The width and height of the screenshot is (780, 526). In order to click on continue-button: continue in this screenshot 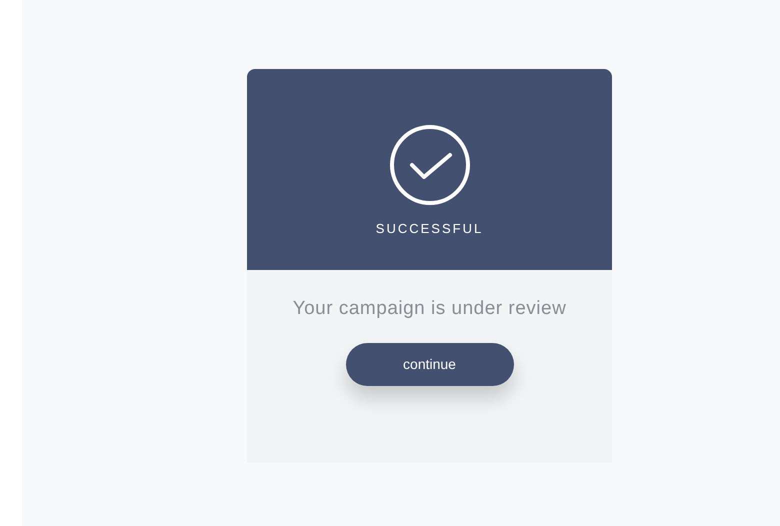, I will do `click(430, 364)`.